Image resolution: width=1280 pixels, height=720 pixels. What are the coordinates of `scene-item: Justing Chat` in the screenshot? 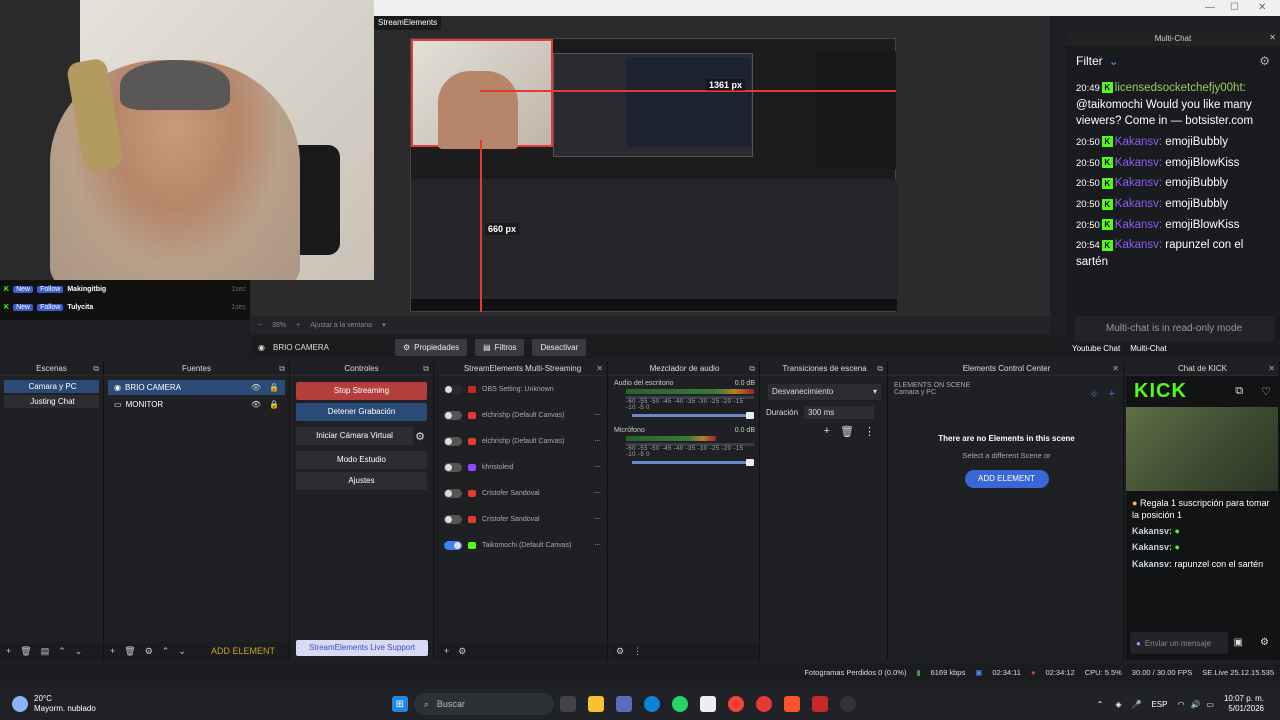 It's located at (51, 401).